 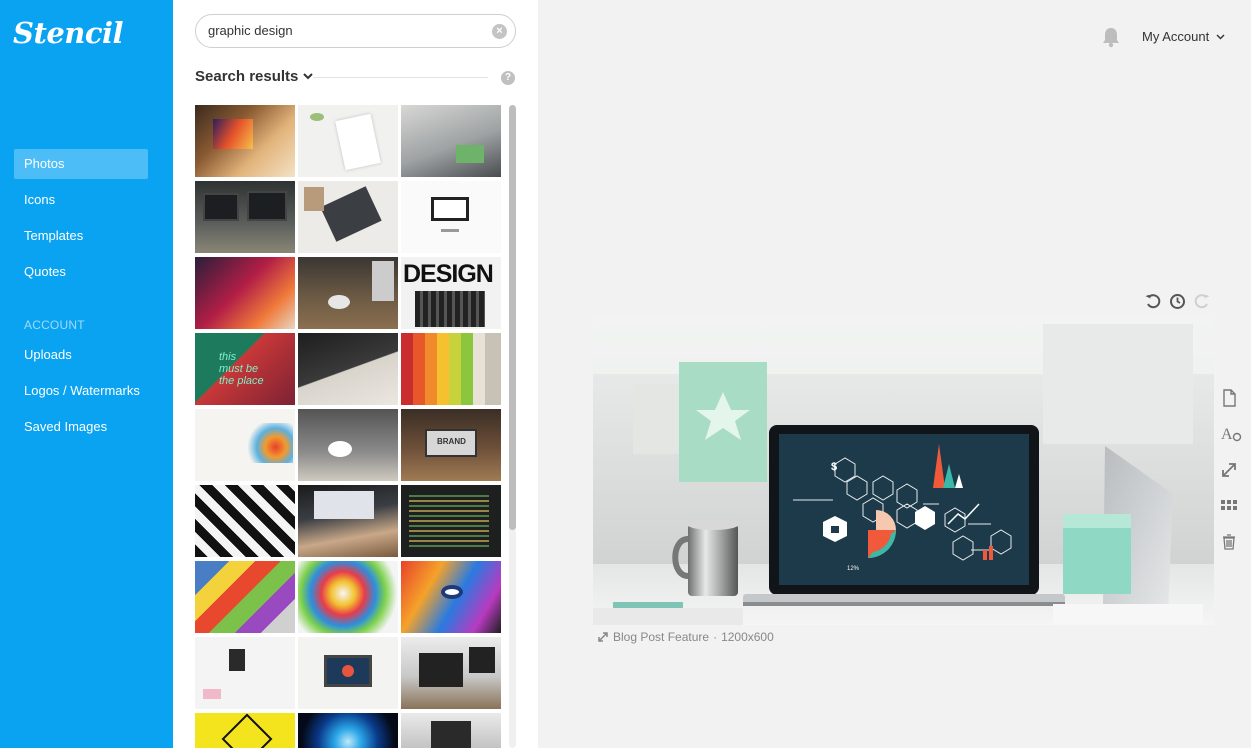 I want to click on my-account-label: My Account, so click(x=1176, y=36).